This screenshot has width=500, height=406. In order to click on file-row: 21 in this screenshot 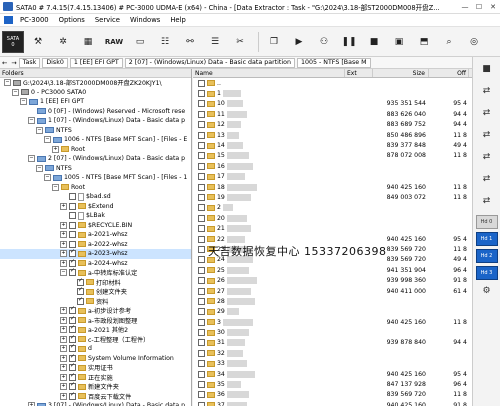, I will do `click(332, 228)`.